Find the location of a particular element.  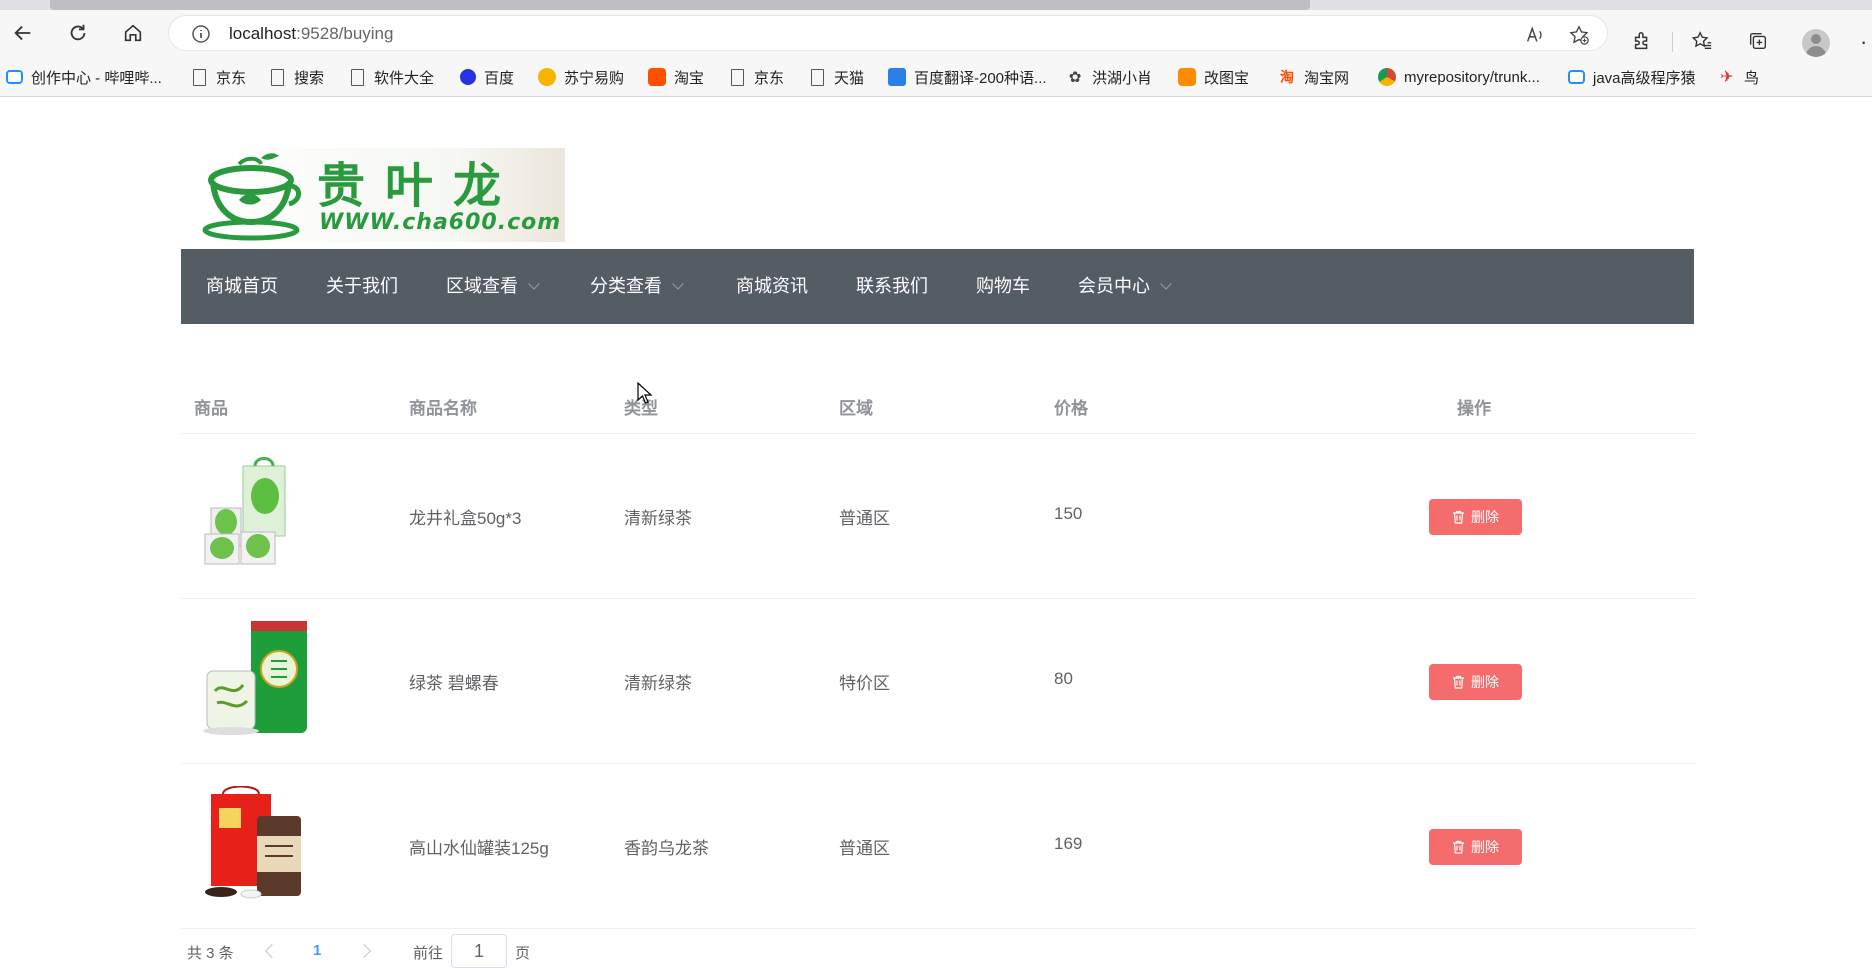

read-aloud-button is located at coordinates (1535, 35).